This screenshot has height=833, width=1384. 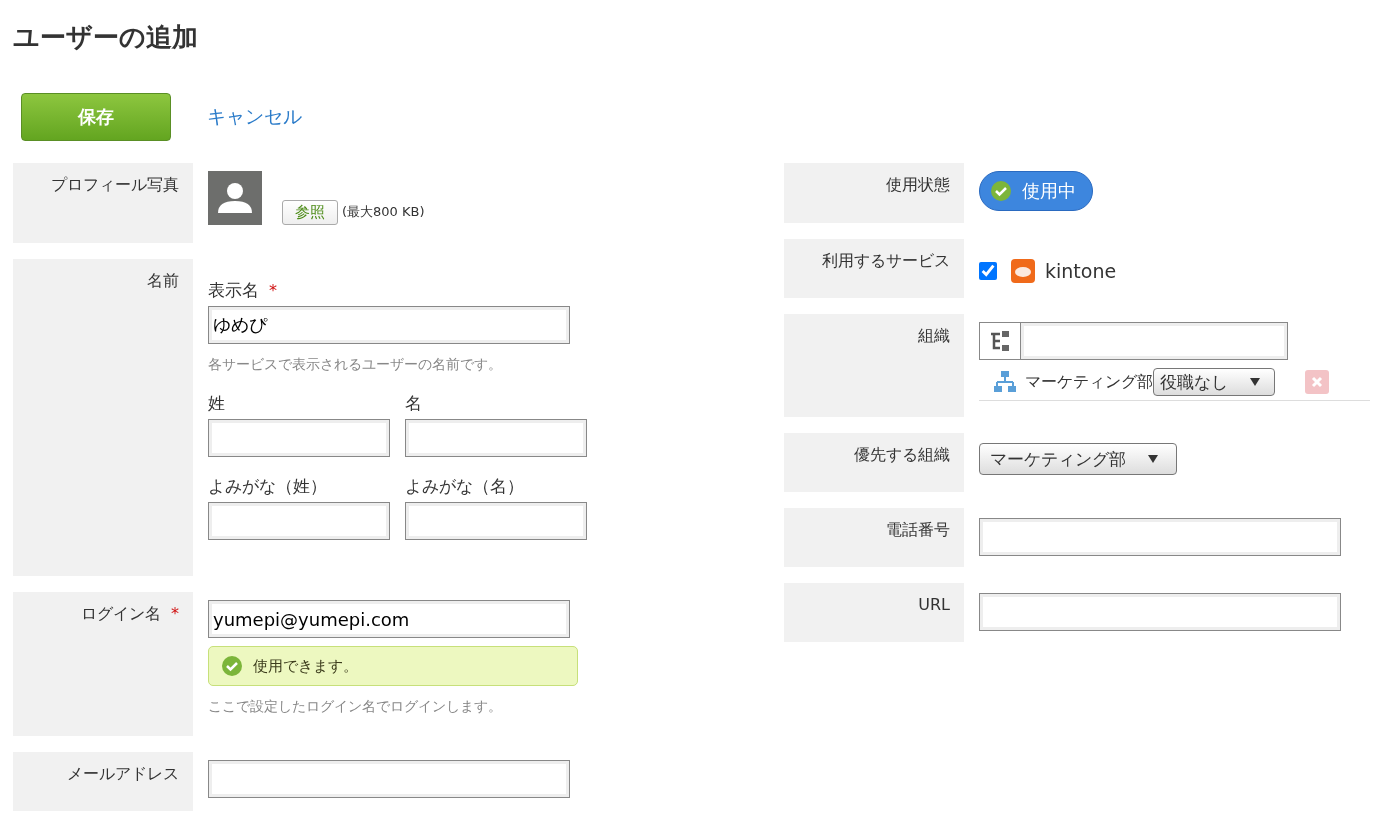 I want to click on primary-organization-dropdown: マーケティング部, so click(x=1078, y=459).